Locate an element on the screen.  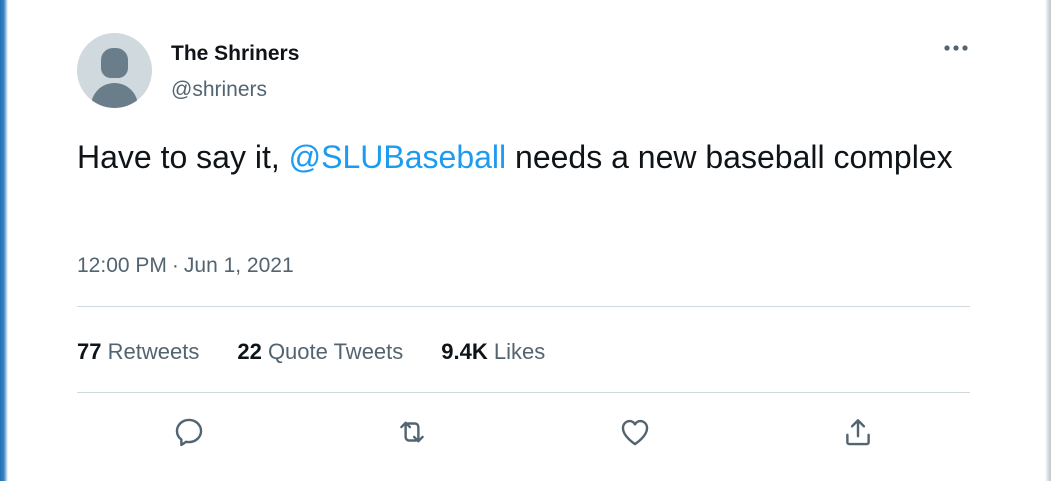
window-edge-right is located at coordinates (1048, 240).